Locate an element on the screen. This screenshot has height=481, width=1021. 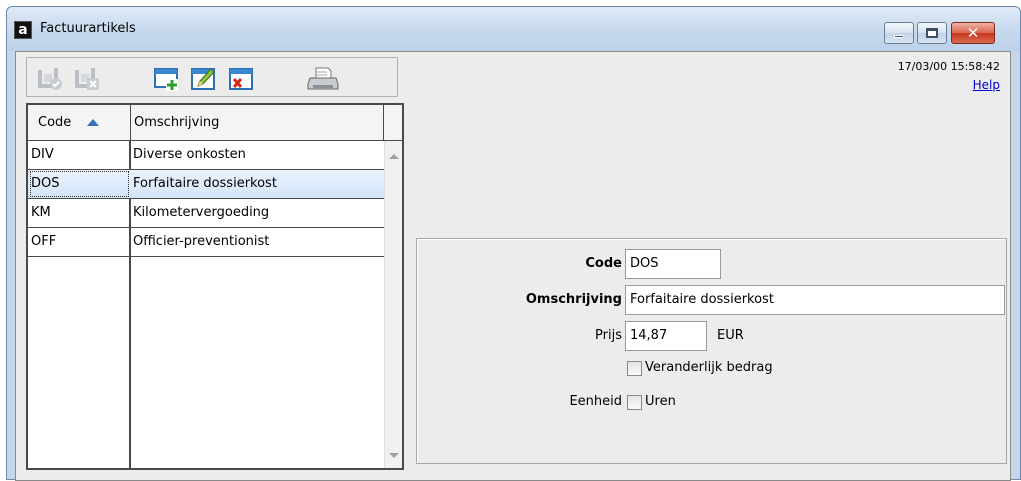
row-code: OFF is located at coordinates (44, 241).